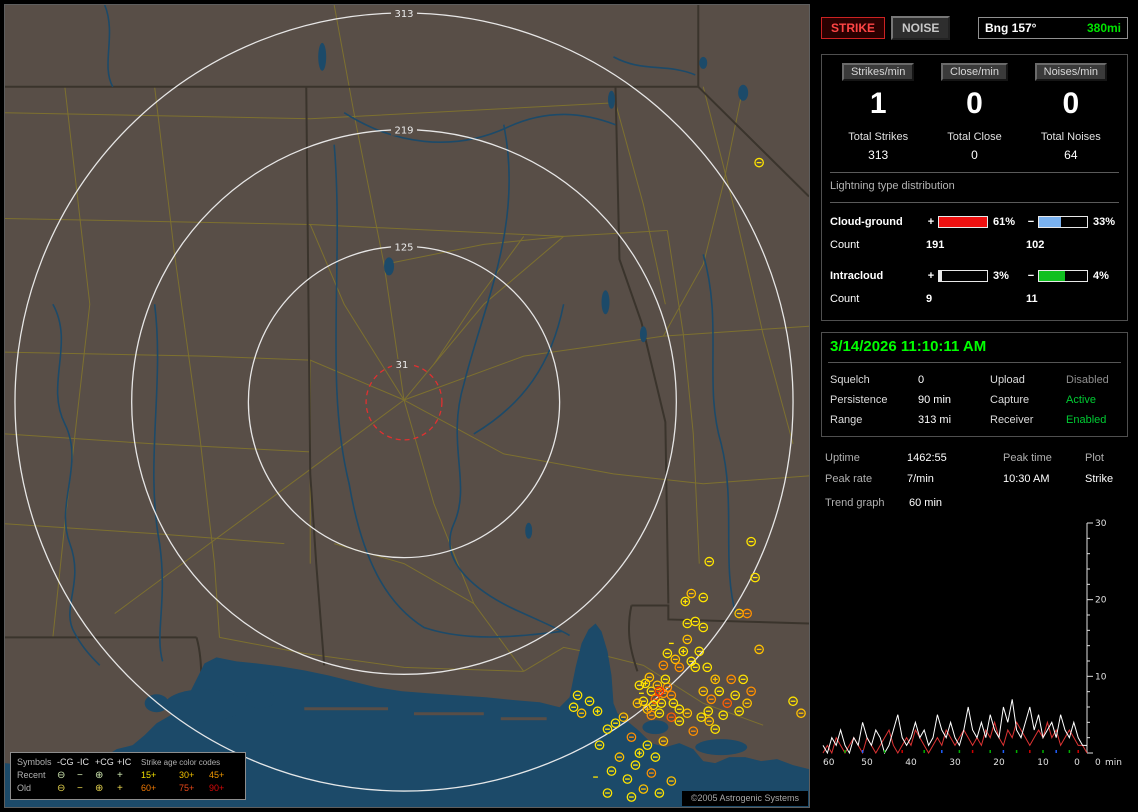 This screenshot has width=1138, height=812. What do you see at coordinates (80, 775) in the screenshot?
I see `neg-ic-recent-icon: −` at bounding box center [80, 775].